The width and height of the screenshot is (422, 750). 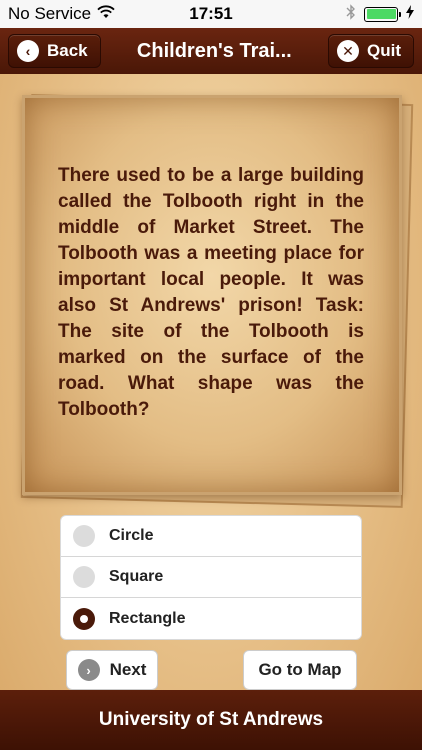 I want to click on map-label: Go to Map, so click(x=300, y=669).